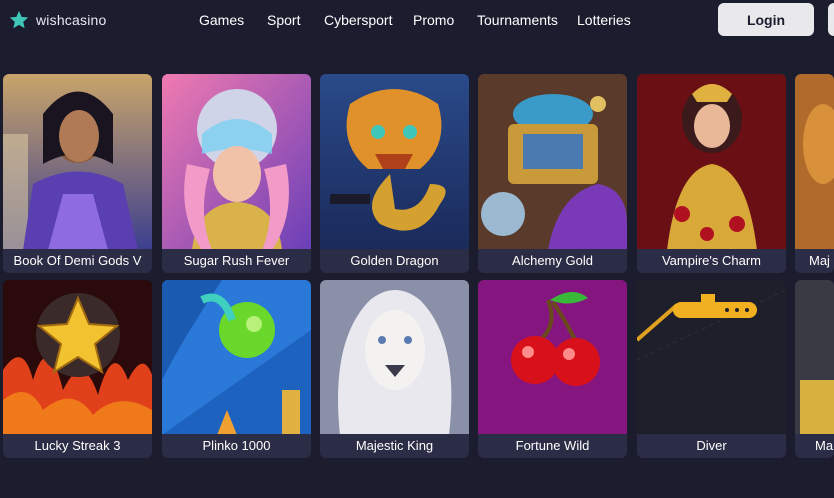 The image size is (834, 498). What do you see at coordinates (711, 261) in the screenshot?
I see `game-title: Vampire's Charm` at bounding box center [711, 261].